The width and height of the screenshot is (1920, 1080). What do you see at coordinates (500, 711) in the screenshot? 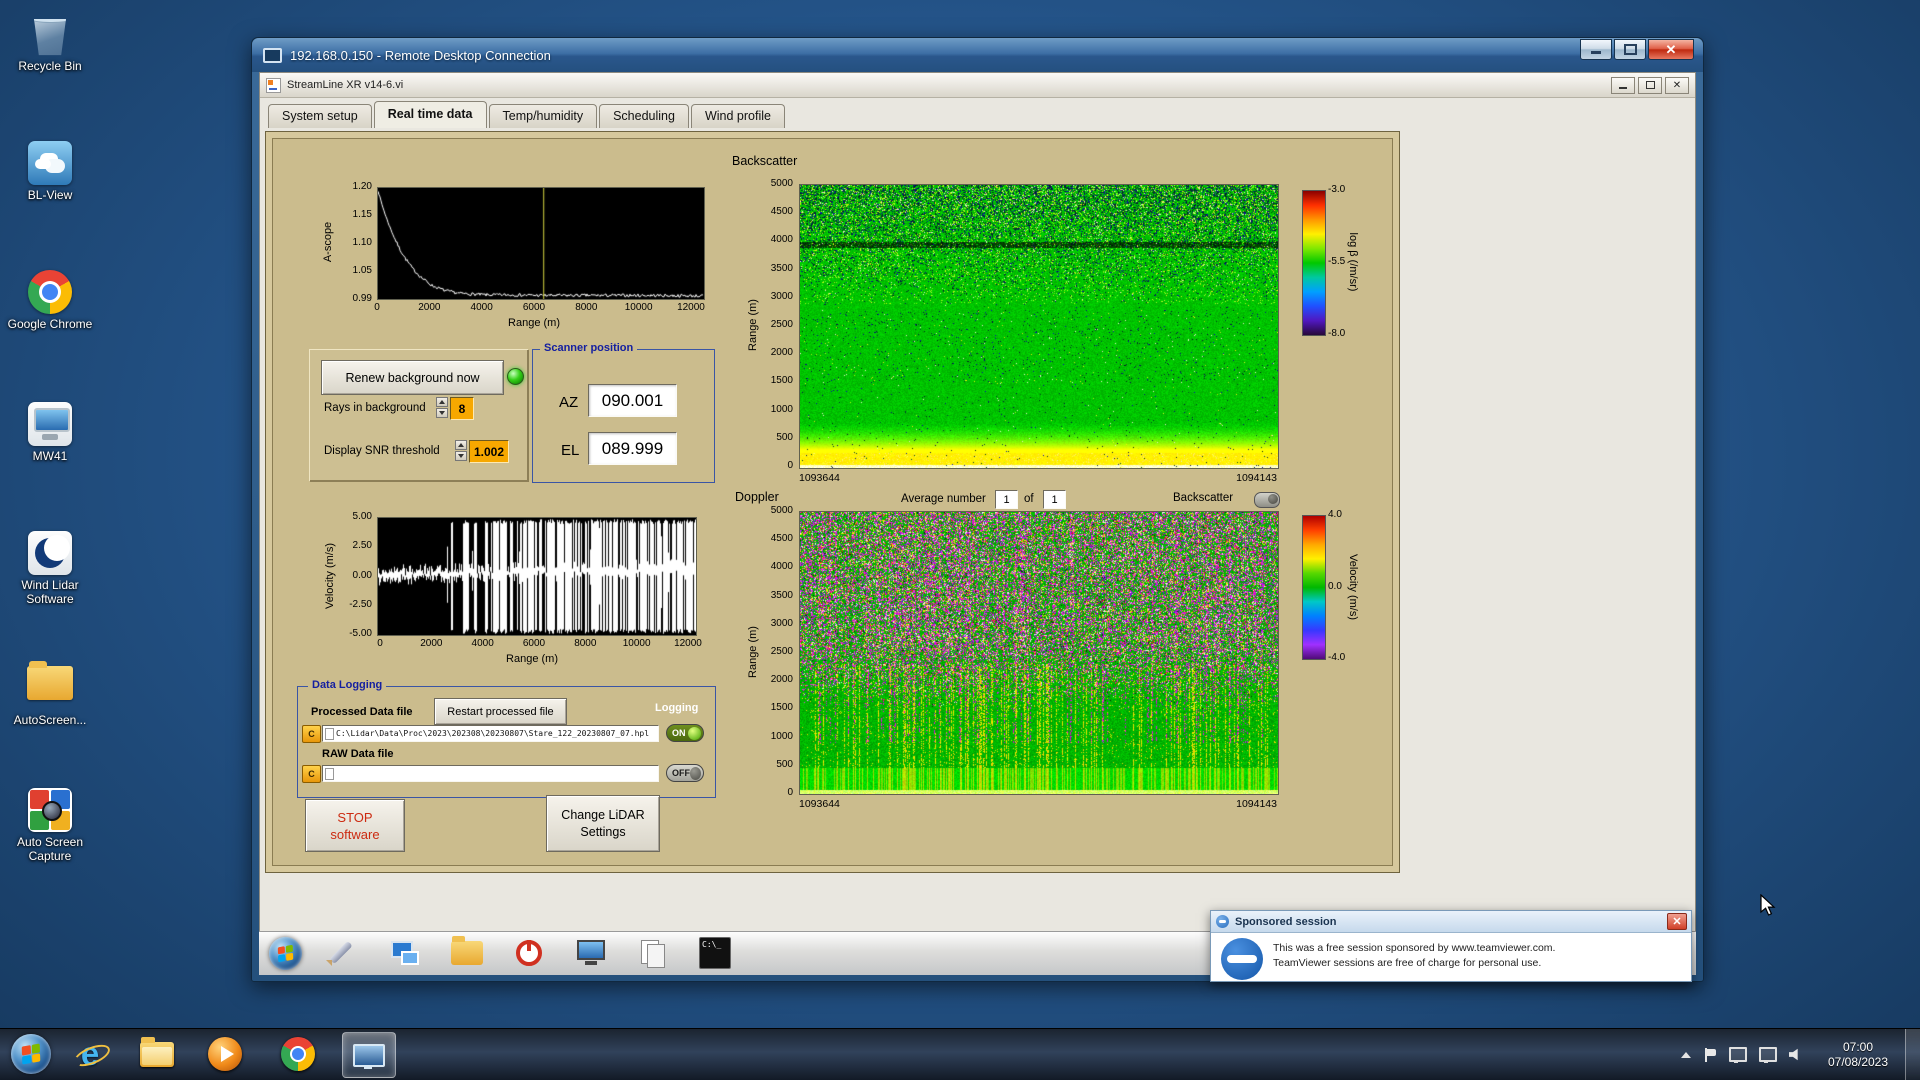
I see `restart-processed-file-button: Restart processed file` at bounding box center [500, 711].